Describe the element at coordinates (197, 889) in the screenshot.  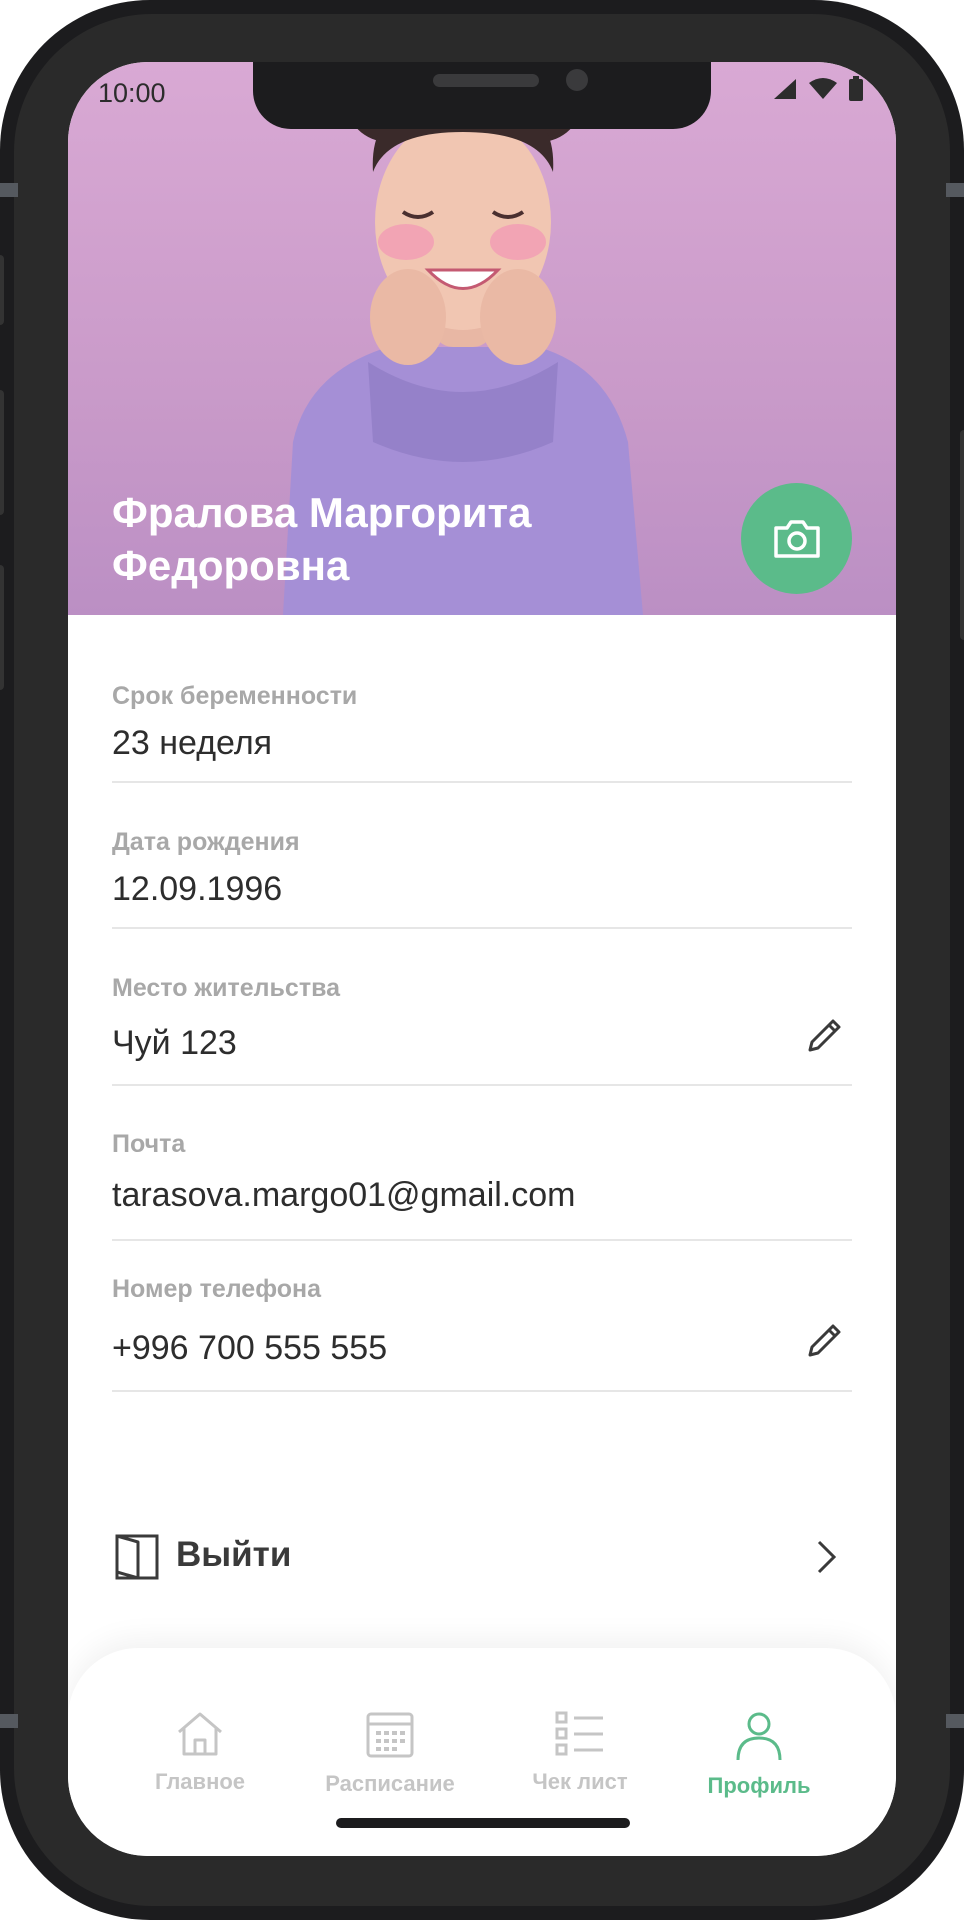
I see `field-value: 12.09.1996` at that location.